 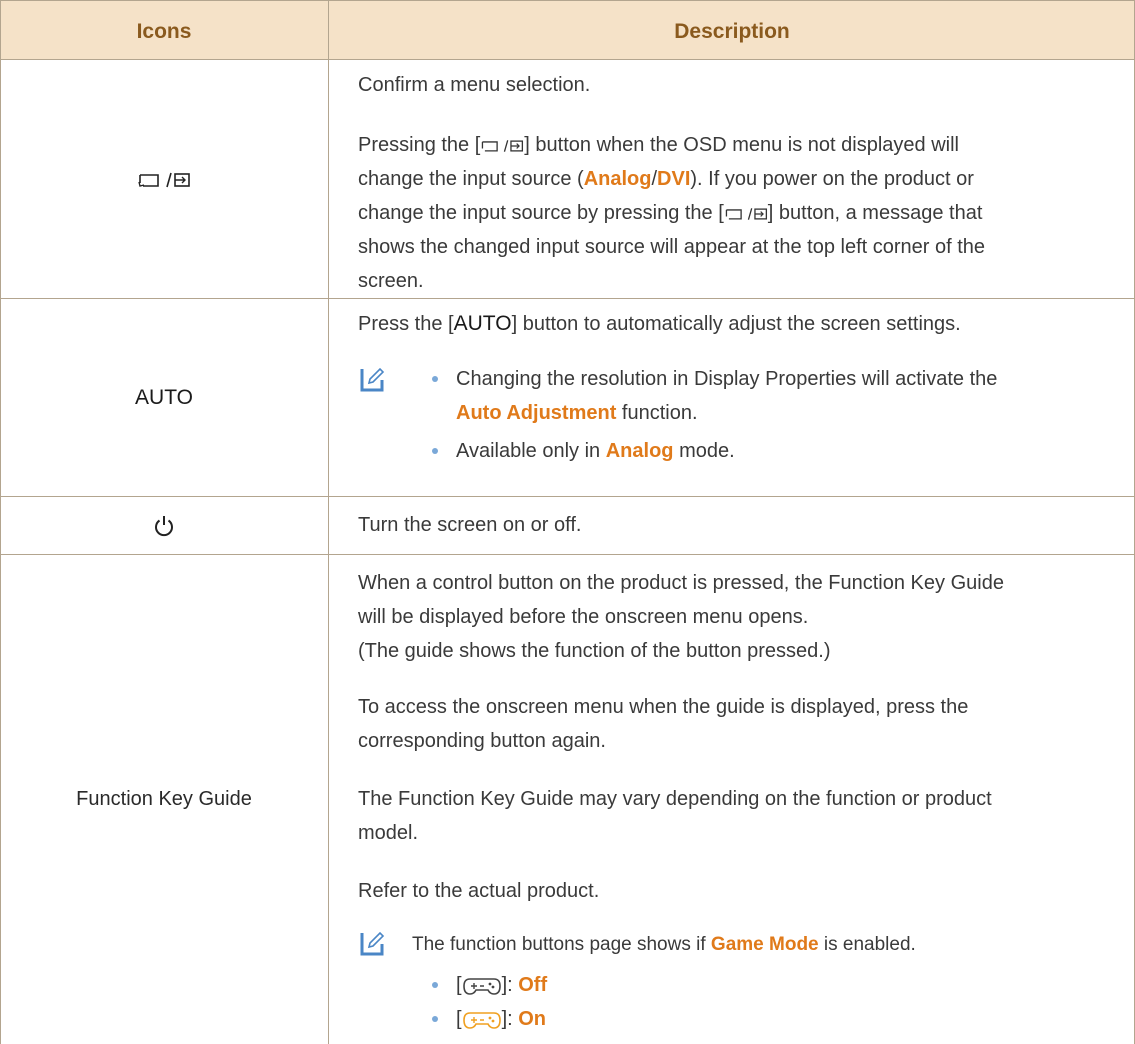 I want to click on text: The function buttons page shows if, so click(x=561, y=944).